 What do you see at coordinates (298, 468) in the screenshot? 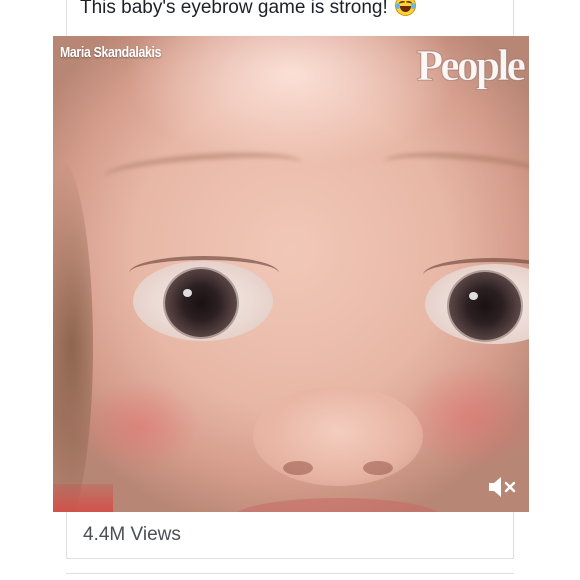
I see `video-frame-left-nostril` at bounding box center [298, 468].